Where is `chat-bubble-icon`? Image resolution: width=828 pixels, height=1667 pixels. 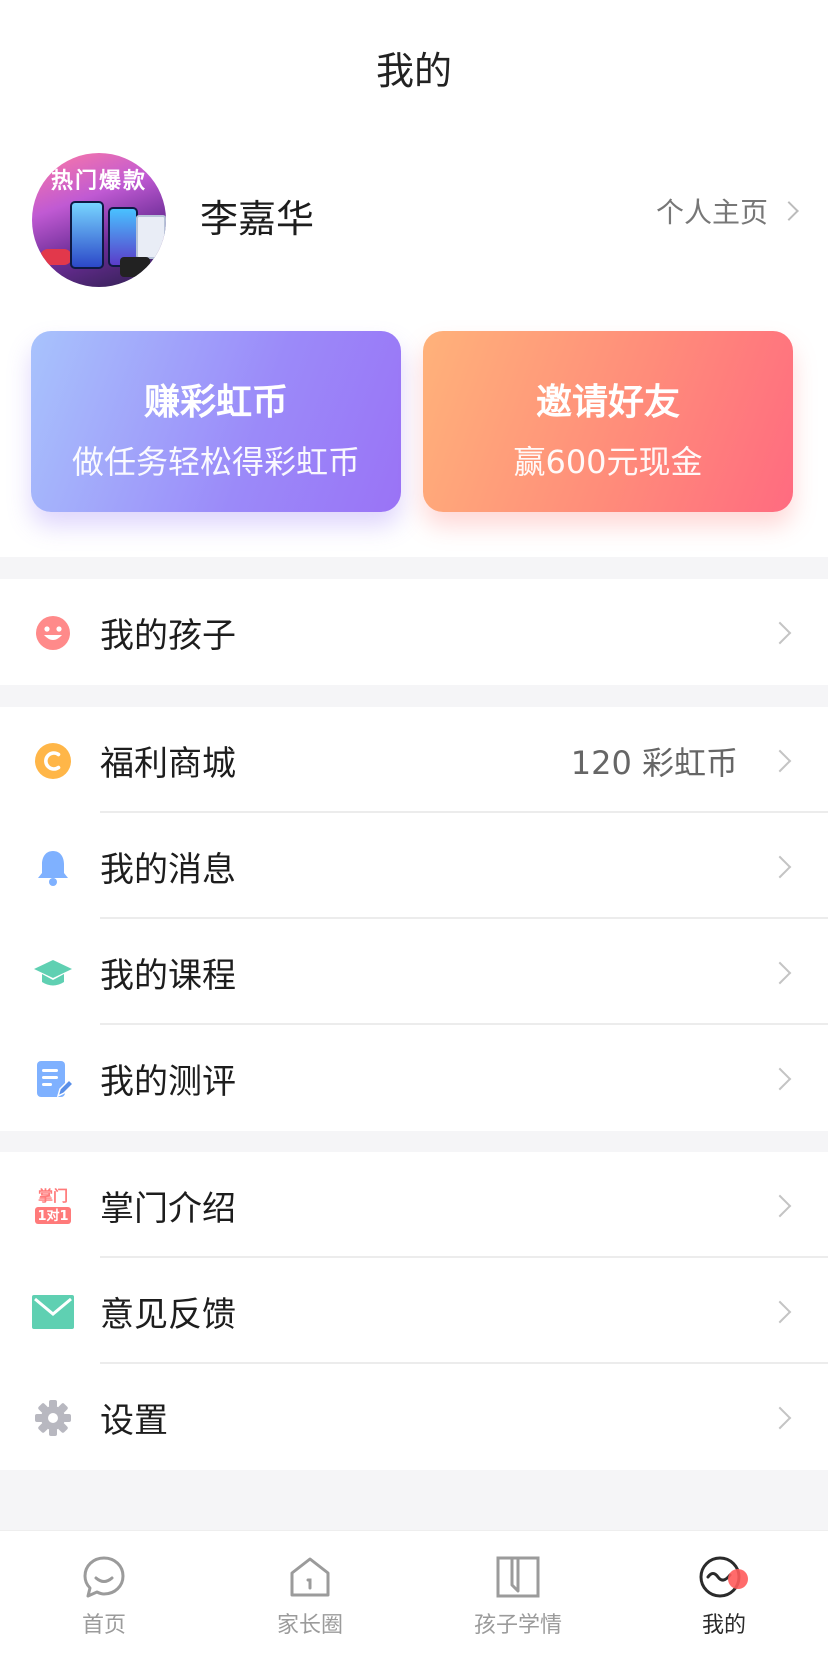
chat-bubble-icon is located at coordinates (104, 1577).